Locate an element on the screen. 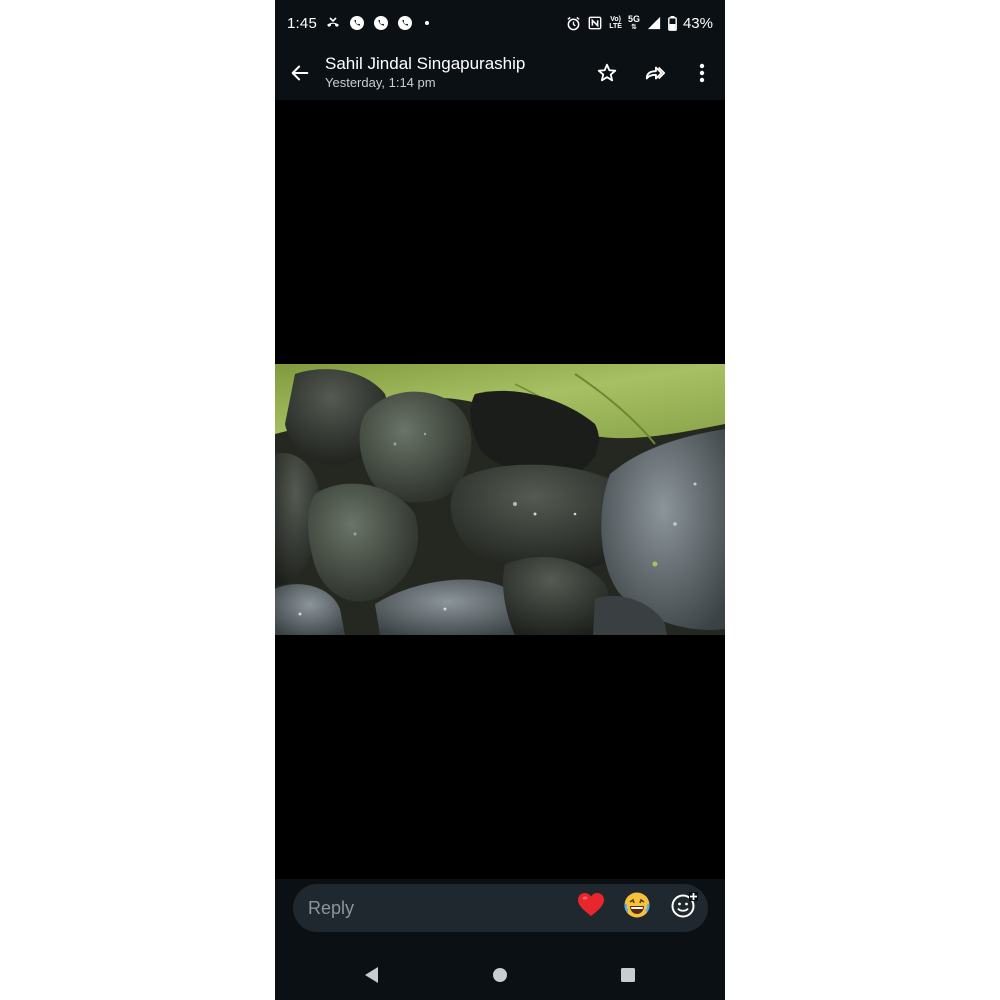 This screenshot has height=1000, width=1000. missed-call-icon is located at coordinates (333, 23).